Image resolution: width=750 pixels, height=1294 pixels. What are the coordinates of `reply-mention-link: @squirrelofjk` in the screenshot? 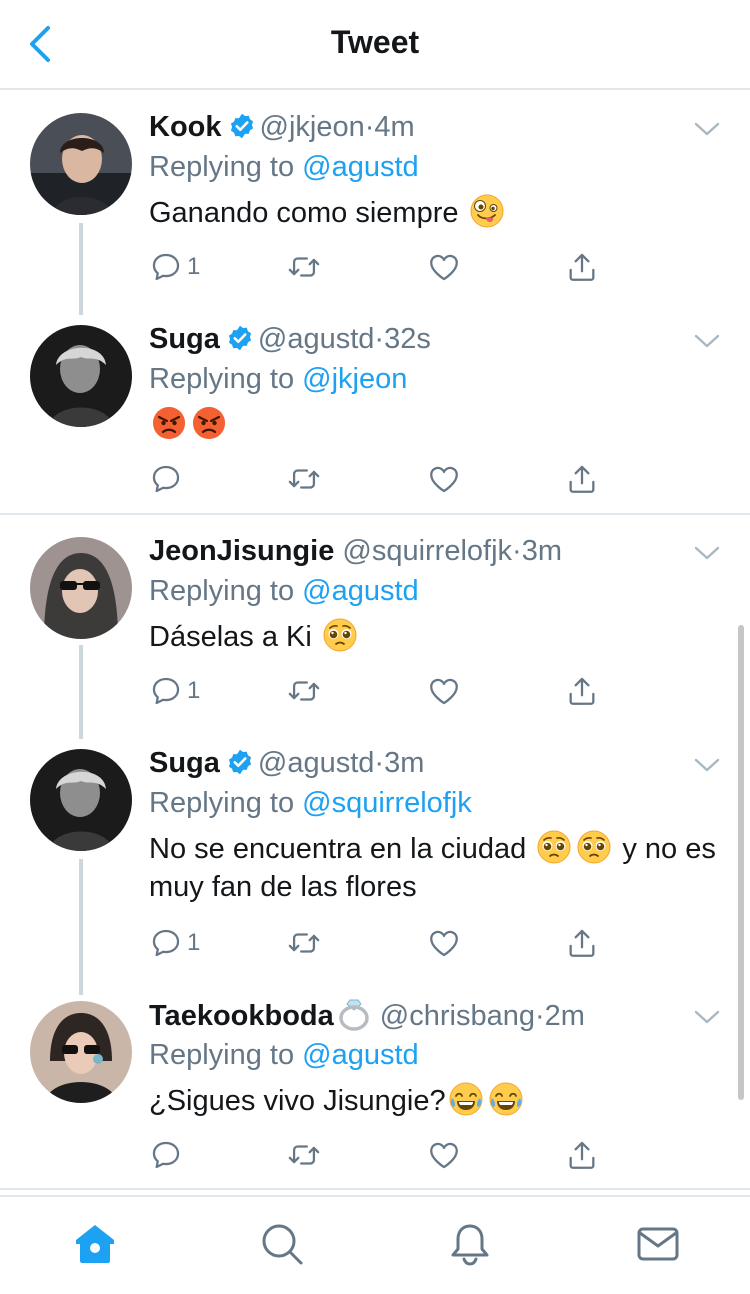 It's located at (387, 803).